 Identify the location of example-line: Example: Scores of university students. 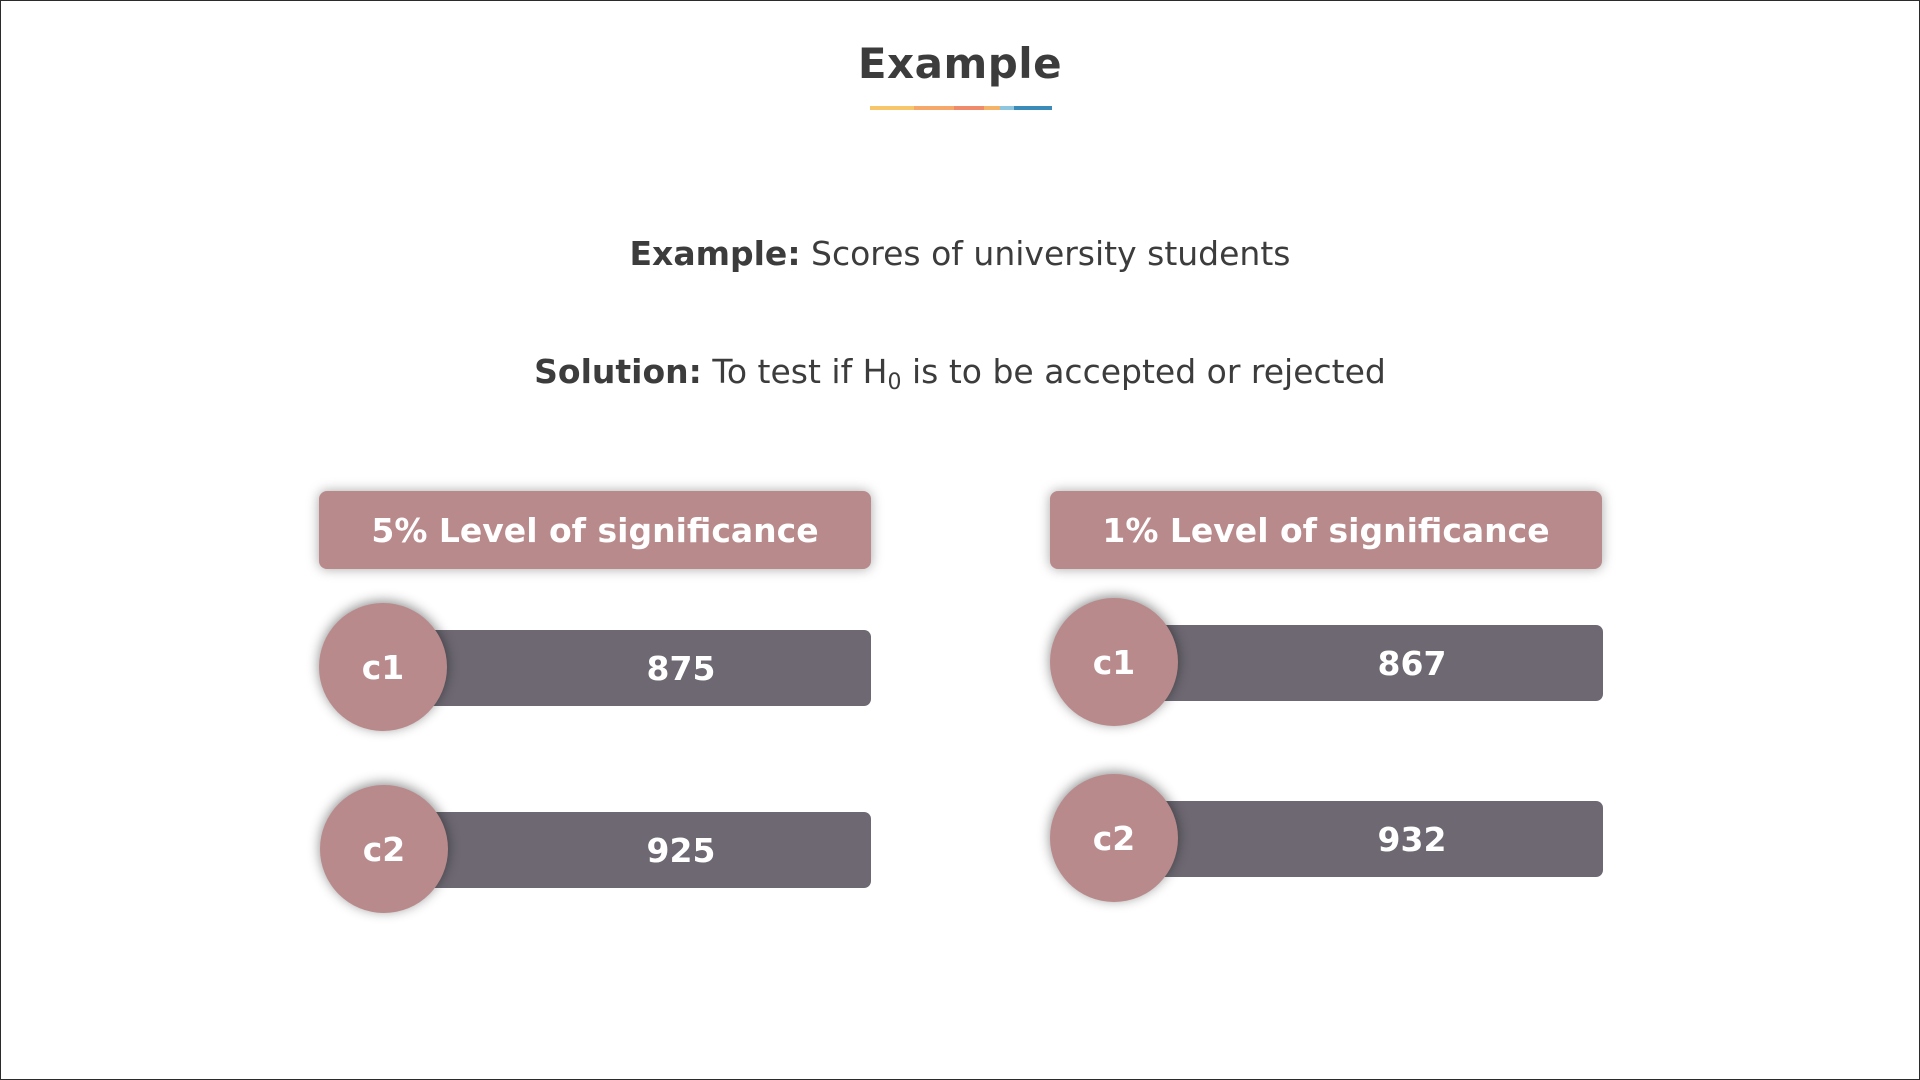
(960, 253).